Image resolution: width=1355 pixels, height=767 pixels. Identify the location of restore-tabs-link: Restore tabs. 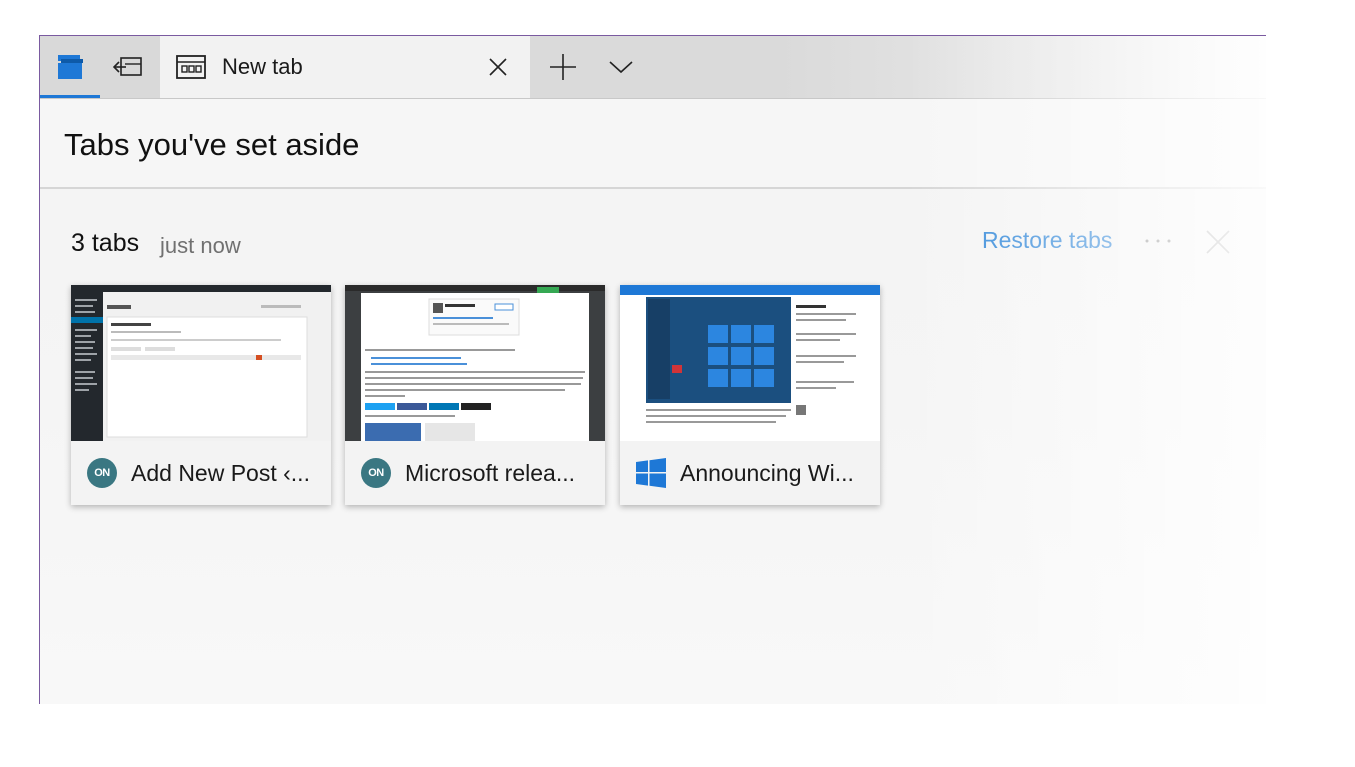
(1047, 240).